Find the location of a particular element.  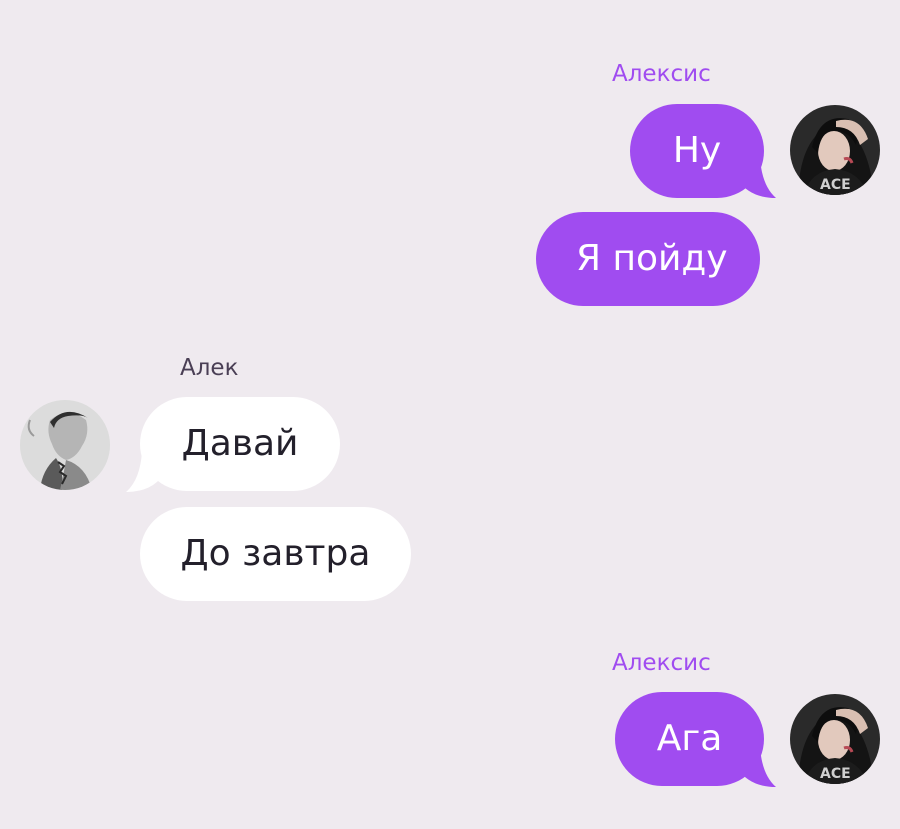

message-bubble: Ну is located at coordinates (697, 151).